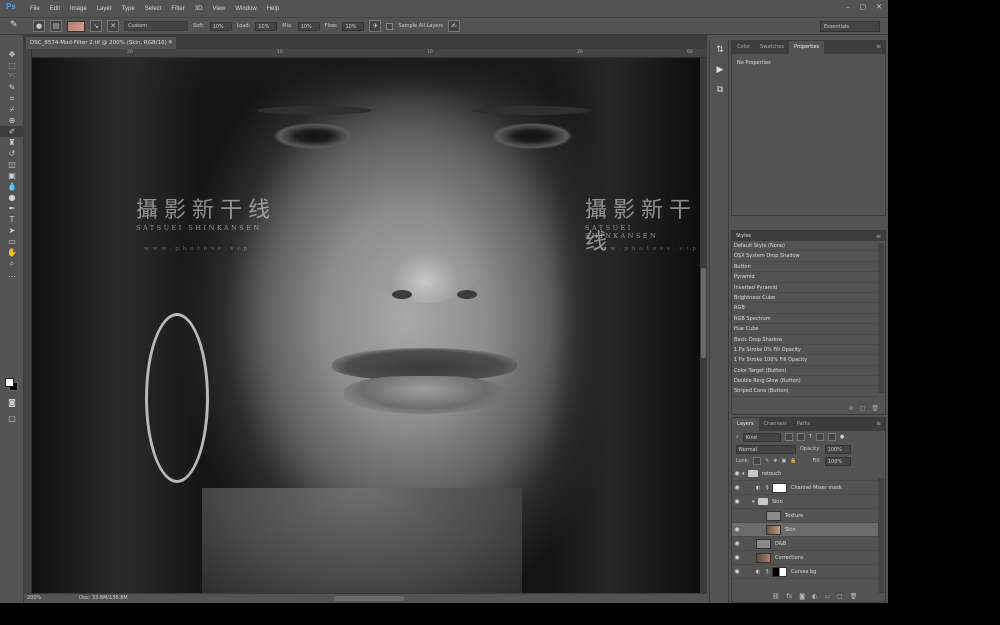 This screenshot has width=1000, height=625. Describe the element at coordinates (805, 246) in the screenshot. I see `style-item: Default Style (None)` at that location.